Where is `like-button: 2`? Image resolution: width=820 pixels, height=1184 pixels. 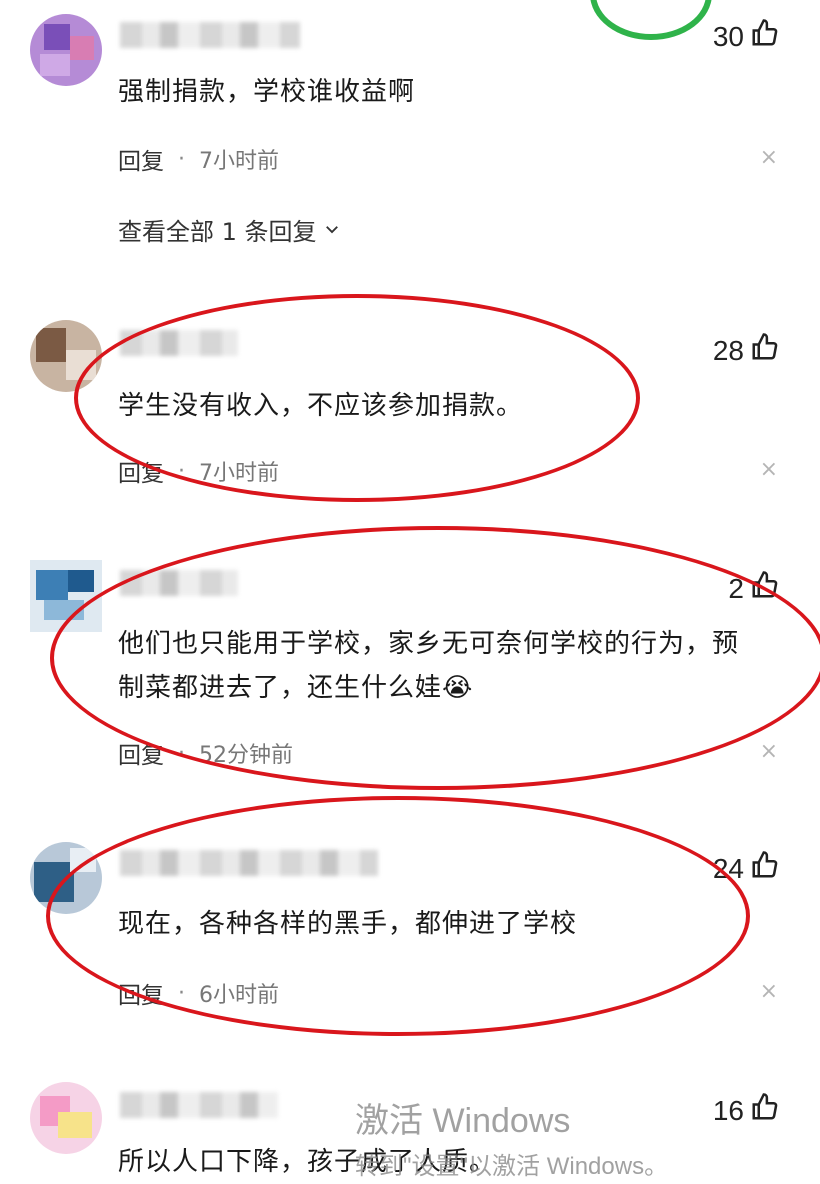
like-button: 2 is located at coordinates (754, 588).